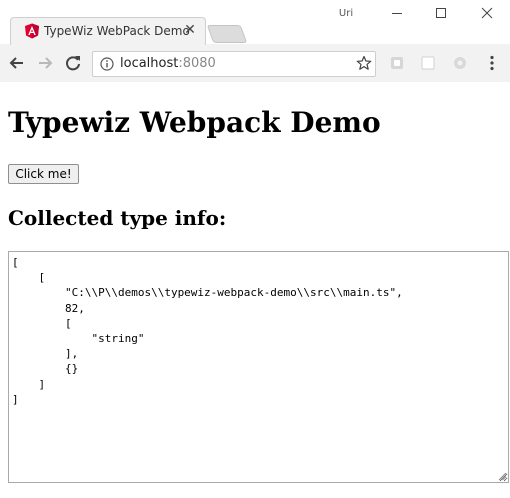  Describe the element at coordinates (149, 63) in the screenshot. I see `url-host: localhost` at that location.